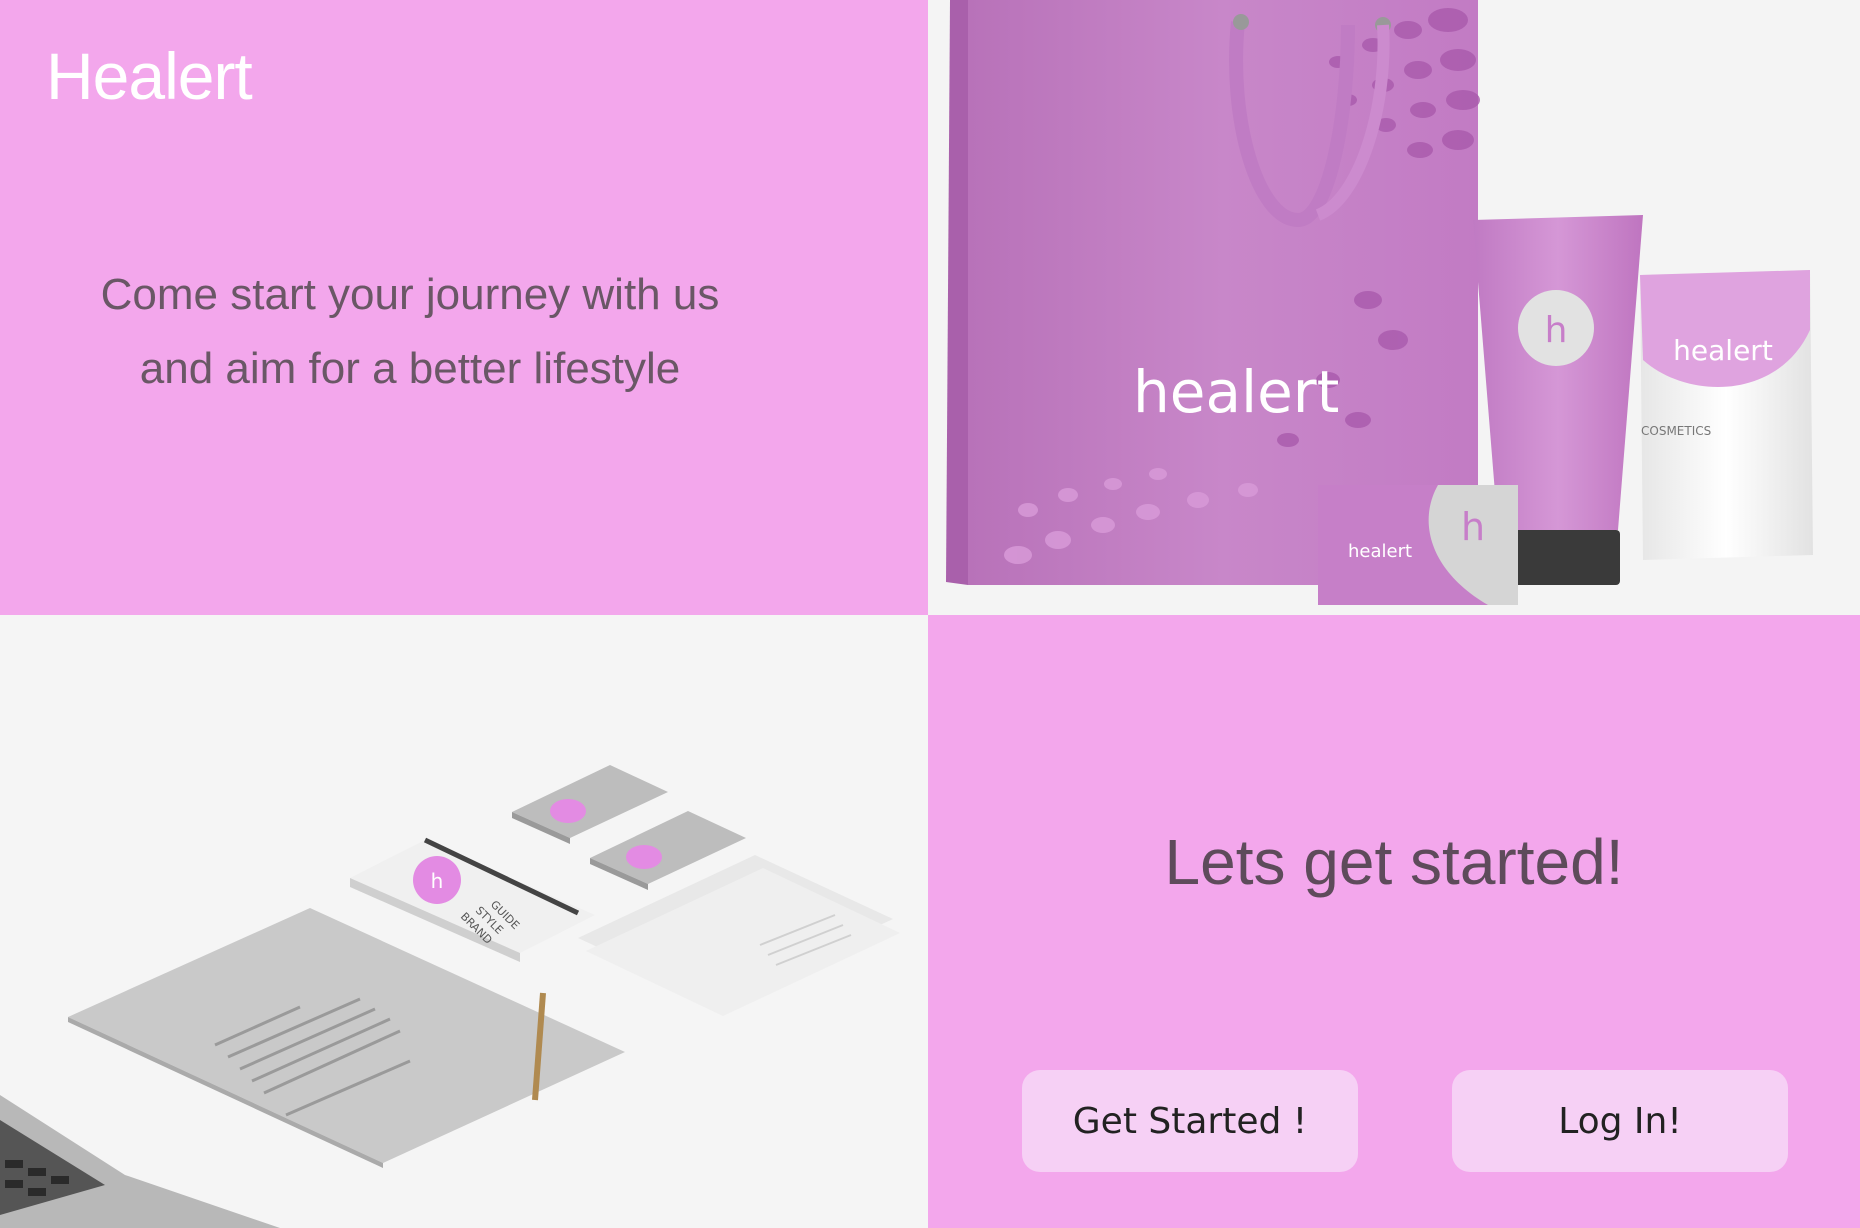 Image resolution: width=1860 pixels, height=1228 pixels. What do you see at coordinates (1723, 350) in the screenshot?
I see `pouch-label: healert` at bounding box center [1723, 350].